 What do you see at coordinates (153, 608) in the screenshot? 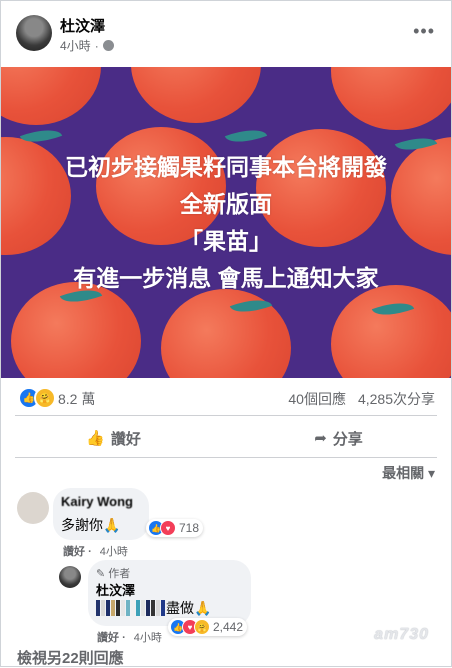
I see `reply-text: 盡做🙏` at bounding box center [153, 608].